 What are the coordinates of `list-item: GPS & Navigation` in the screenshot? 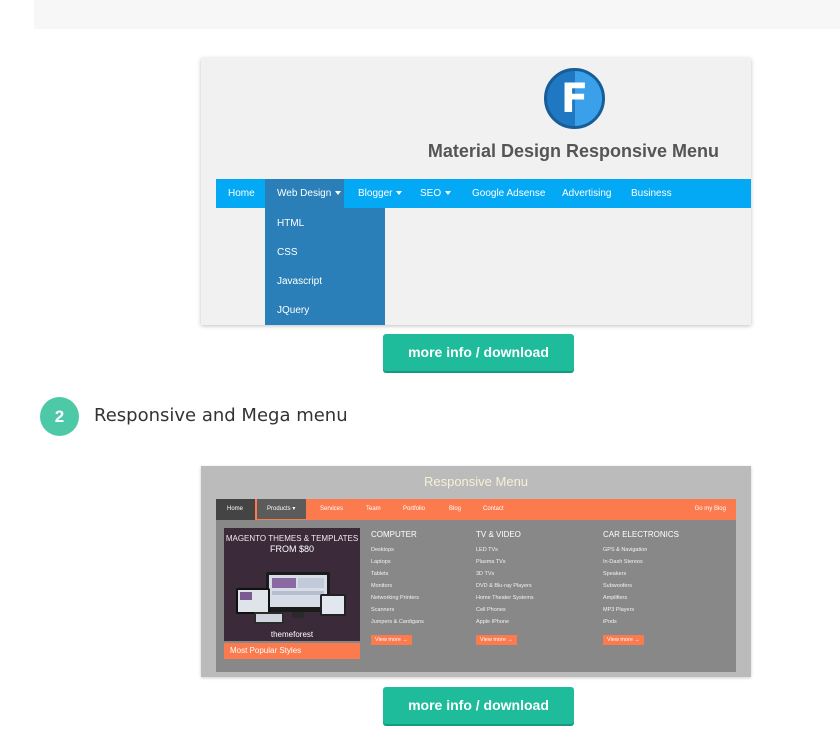 It's located at (641, 550).